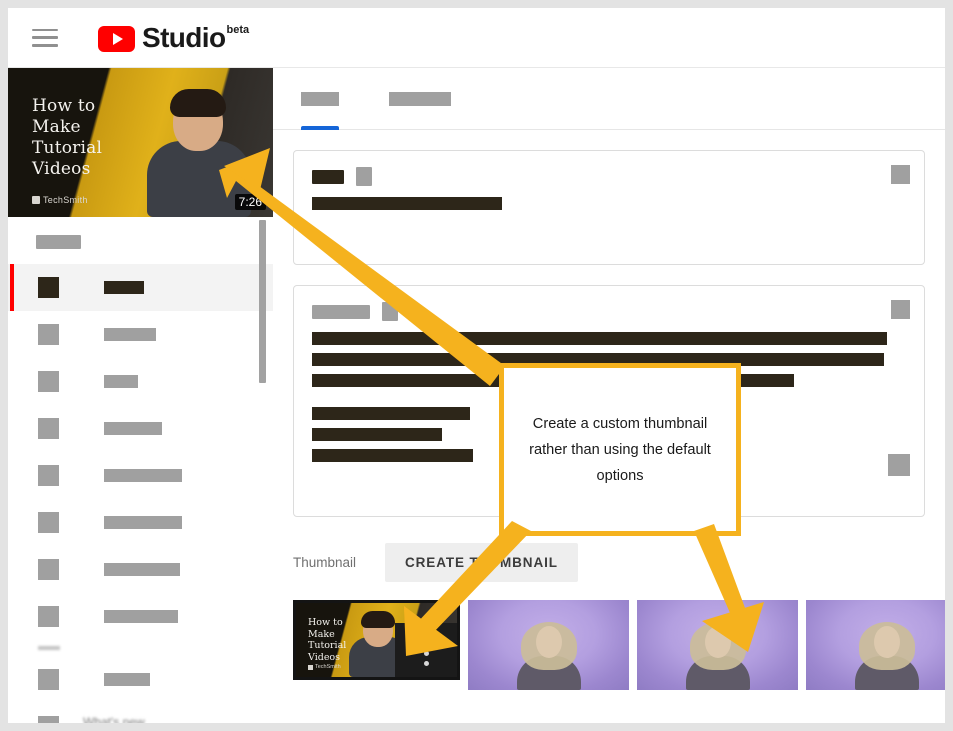  Describe the element at coordinates (49, 648) in the screenshot. I see `sidebar-divider` at that location.